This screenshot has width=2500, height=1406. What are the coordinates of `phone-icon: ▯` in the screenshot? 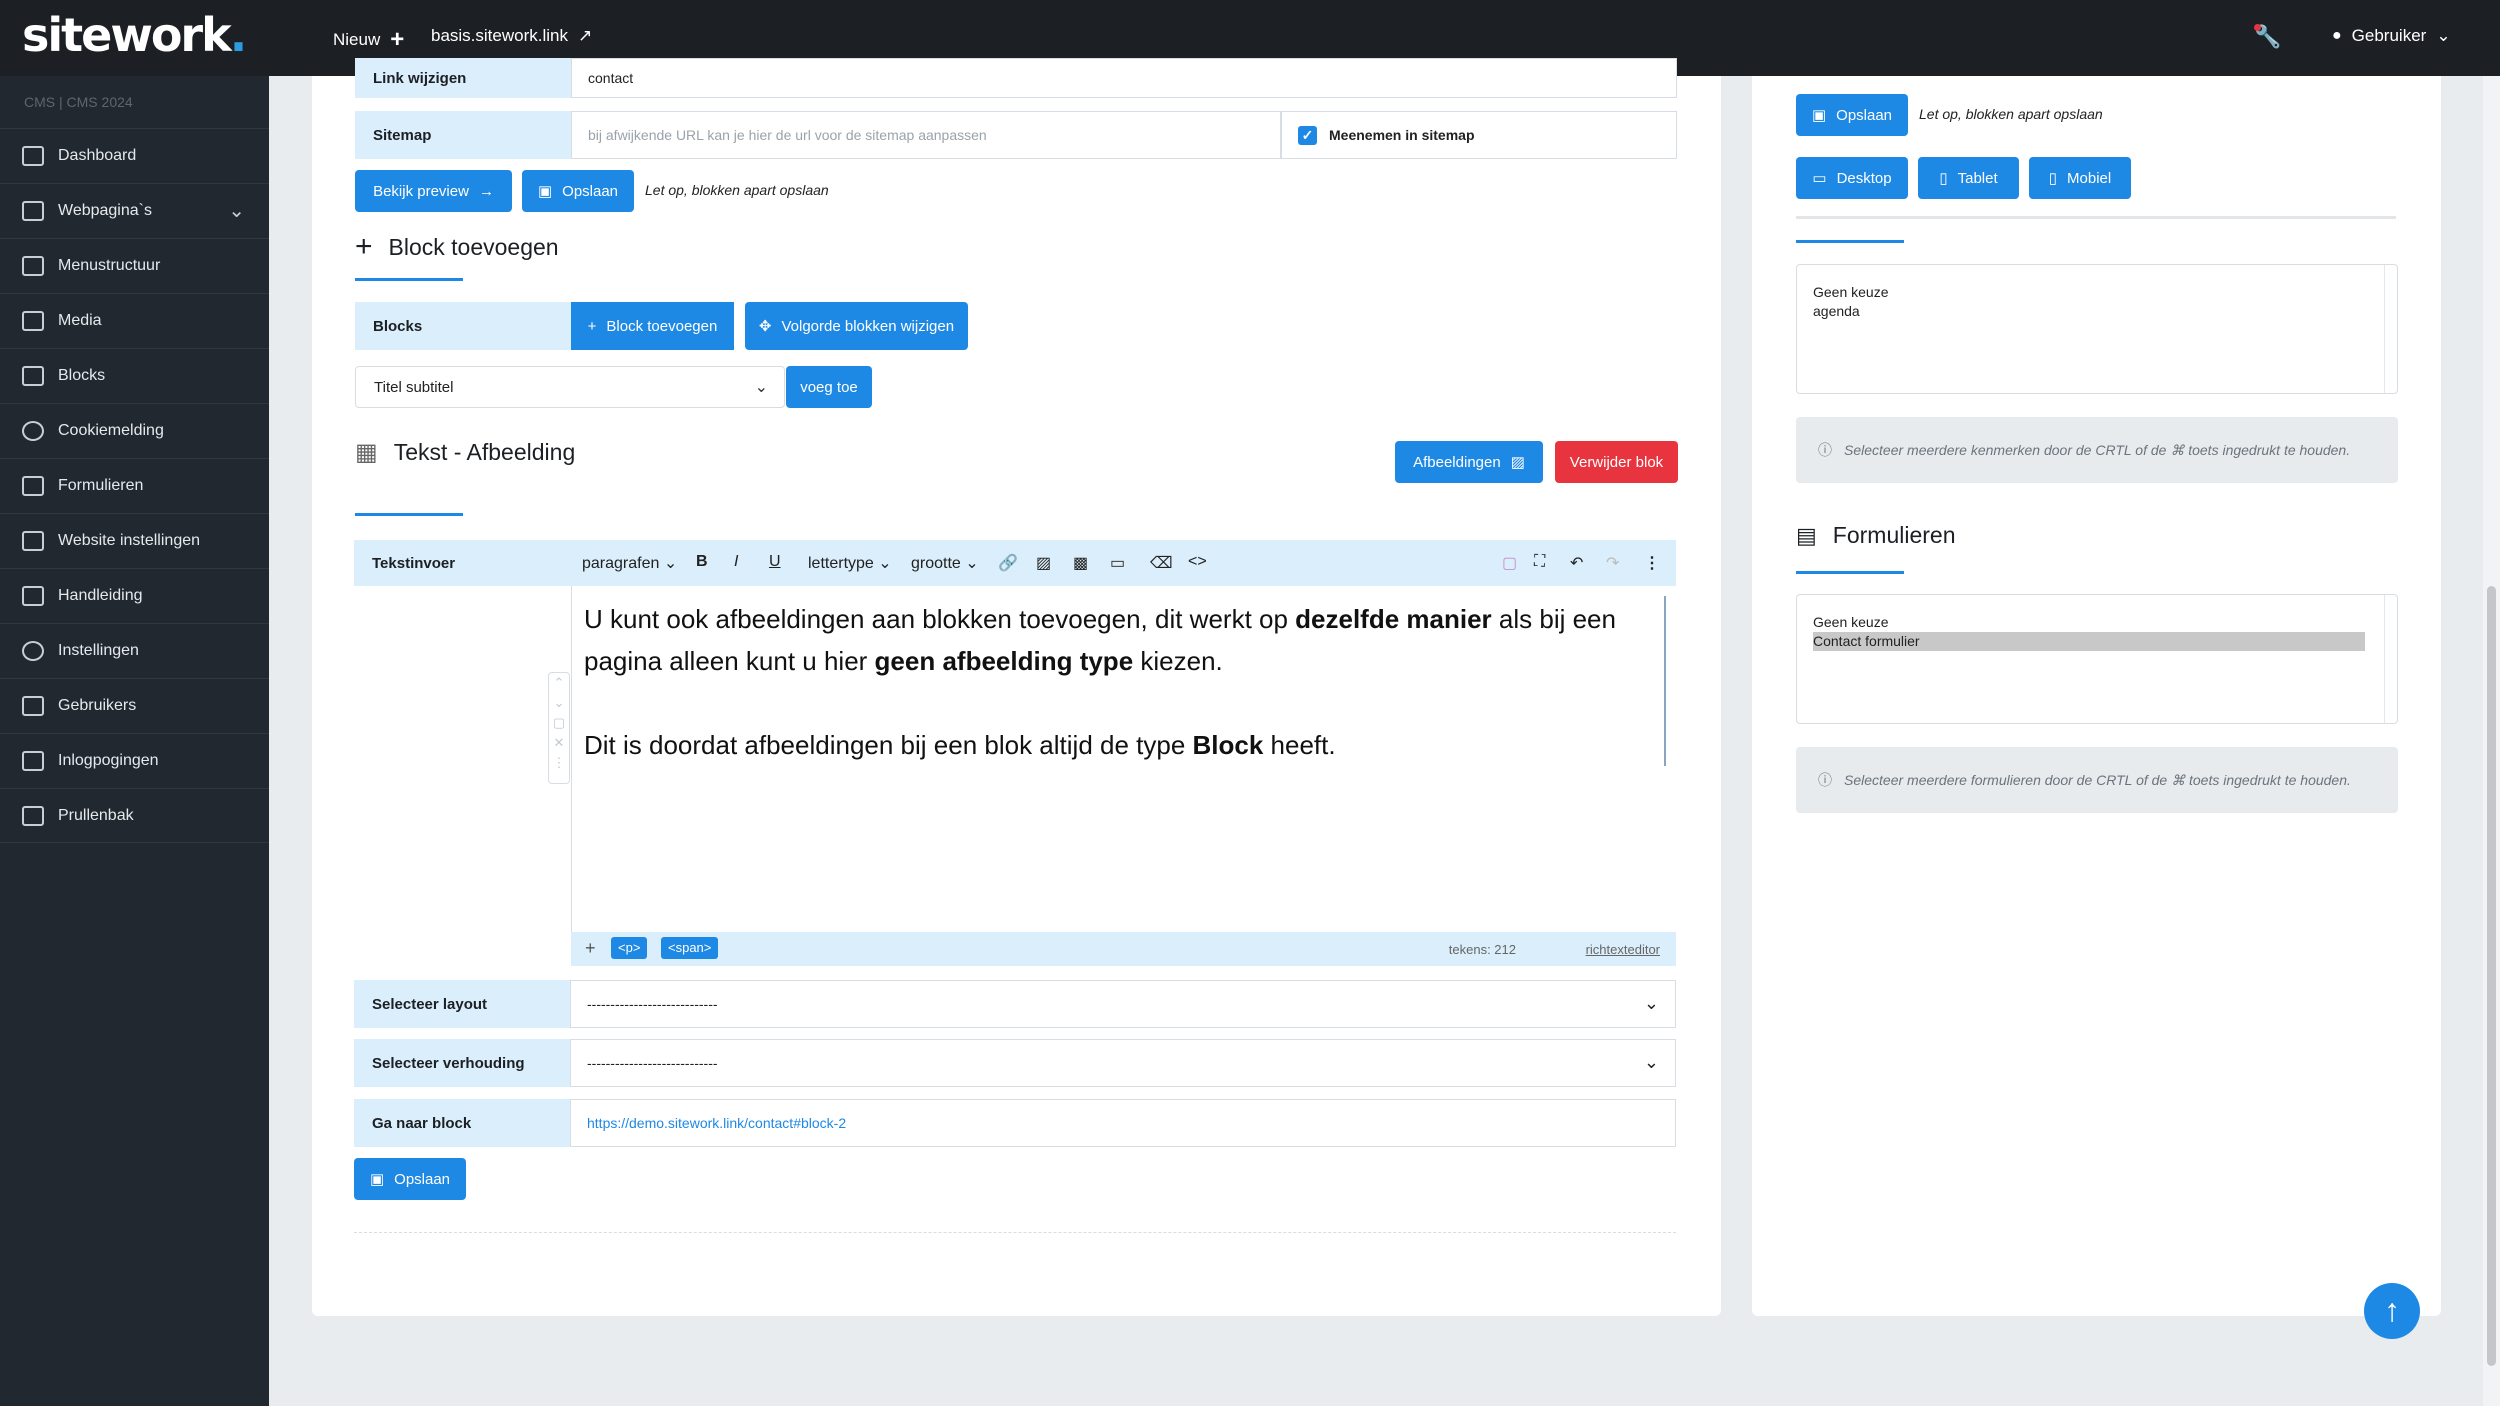 It's located at (2053, 178).